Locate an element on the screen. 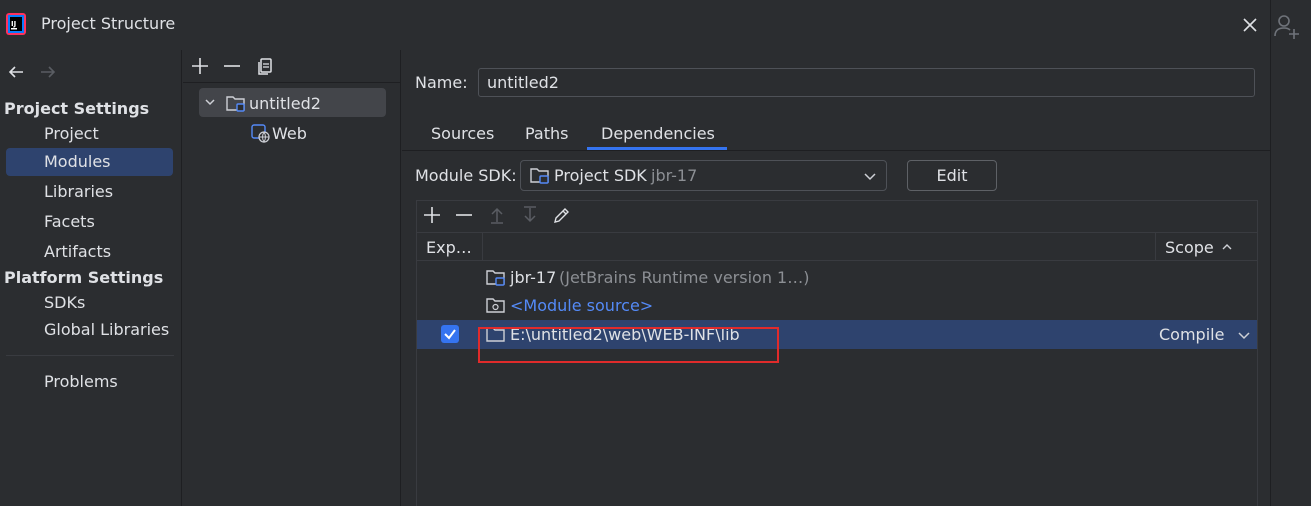 This screenshot has width=1311, height=506. remove-icon is located at coordinates (232, 66).